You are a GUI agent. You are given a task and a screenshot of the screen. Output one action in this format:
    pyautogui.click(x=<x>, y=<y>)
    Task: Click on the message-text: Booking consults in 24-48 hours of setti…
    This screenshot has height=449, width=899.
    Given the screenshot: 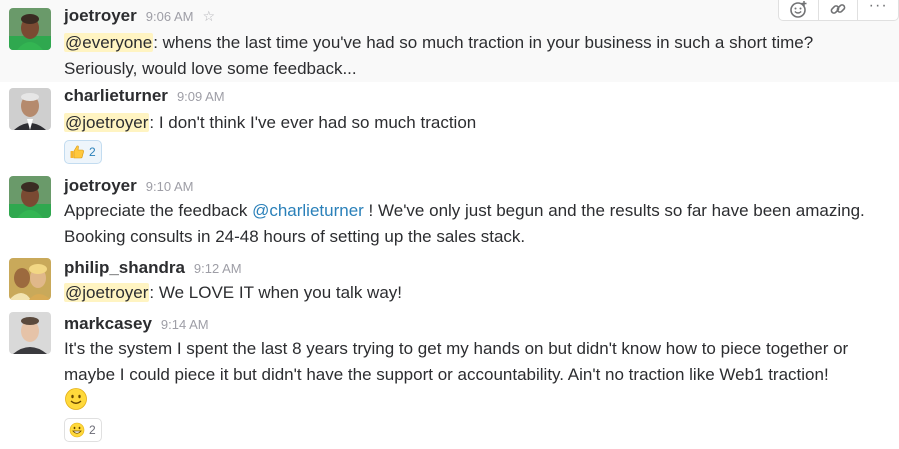 What is the action you would take?
    pyautogui.click(x=295, y=236)
    